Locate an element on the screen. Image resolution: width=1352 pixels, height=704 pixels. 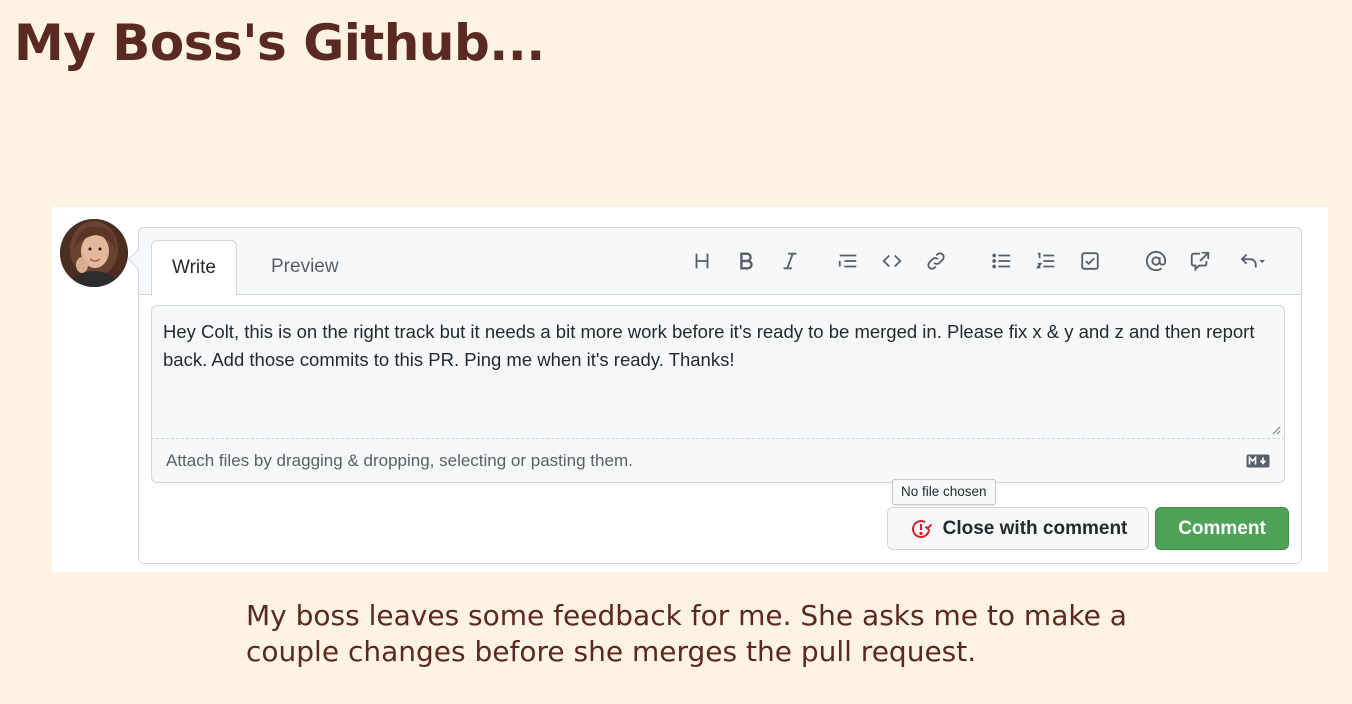
mention-icon is located at coordinates (1156, 261).